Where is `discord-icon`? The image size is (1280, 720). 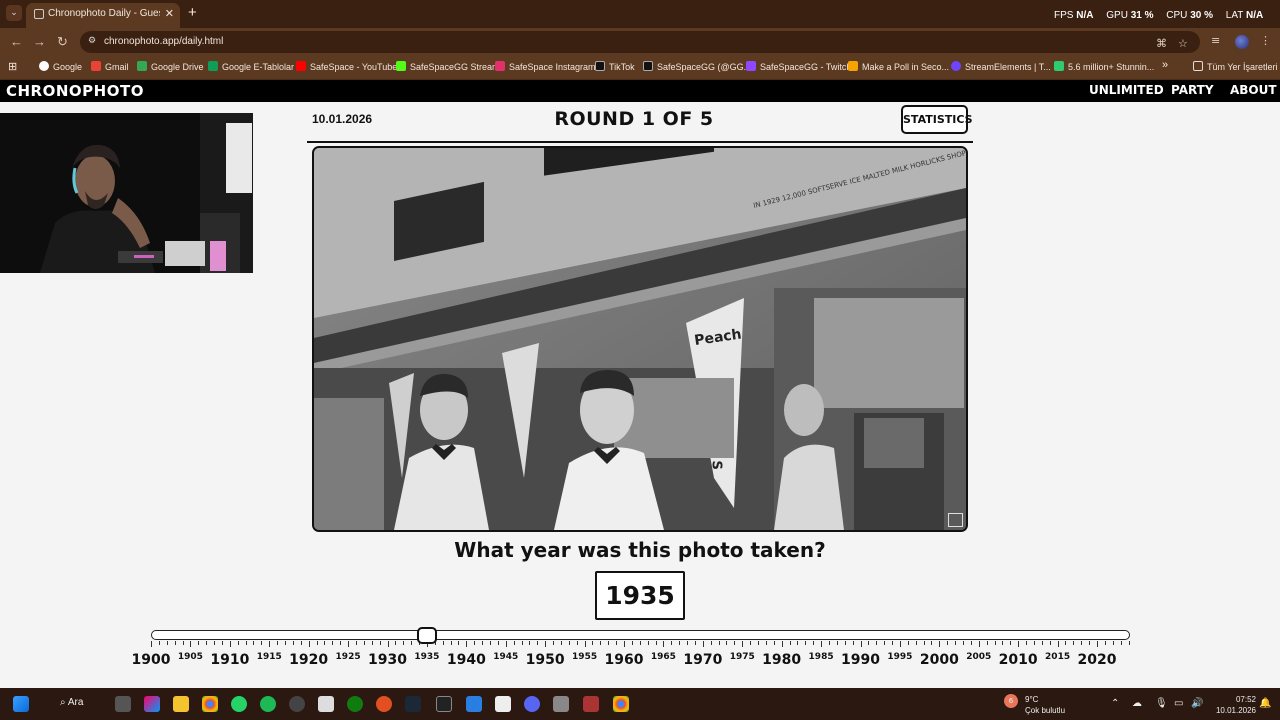 discord-icon is located at coordinates (532, 704).